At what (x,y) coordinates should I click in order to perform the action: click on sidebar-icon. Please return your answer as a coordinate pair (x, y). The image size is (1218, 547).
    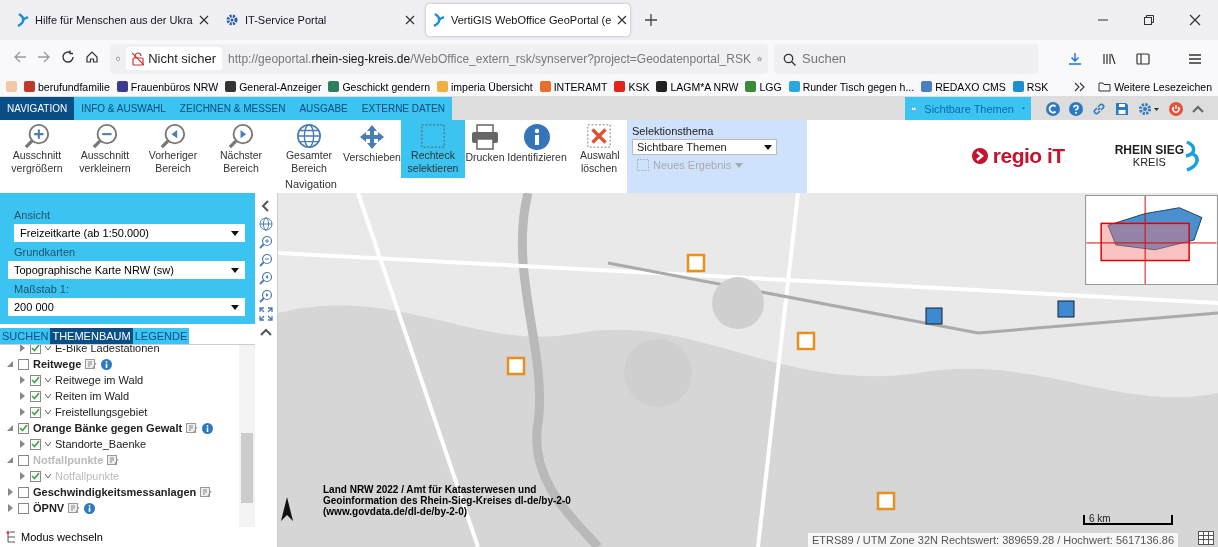
    Looking at the image, I should click on (1143, 58).